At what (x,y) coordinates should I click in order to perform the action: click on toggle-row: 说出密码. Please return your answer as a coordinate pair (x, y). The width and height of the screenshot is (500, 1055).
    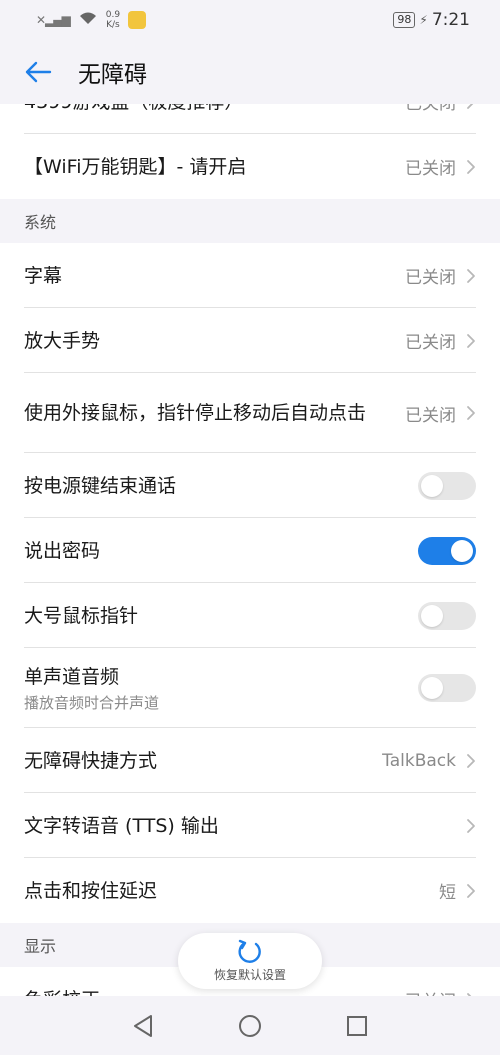
    Looking at the image, I should click on (250, 550).